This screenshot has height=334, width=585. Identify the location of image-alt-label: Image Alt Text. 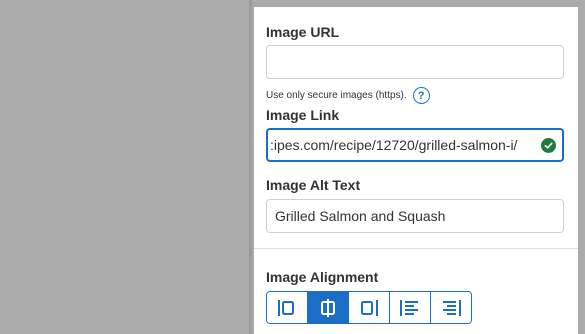
(313, 185).